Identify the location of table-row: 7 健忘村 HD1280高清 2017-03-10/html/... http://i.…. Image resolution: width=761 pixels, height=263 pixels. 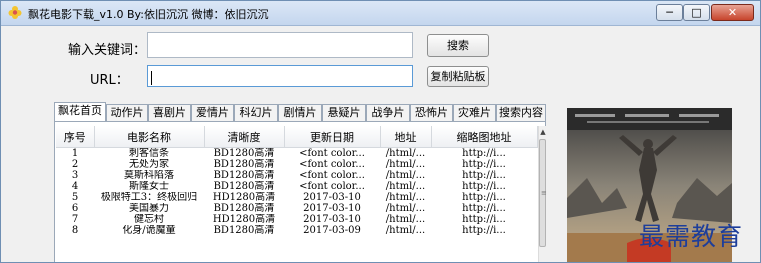
(296, 219).